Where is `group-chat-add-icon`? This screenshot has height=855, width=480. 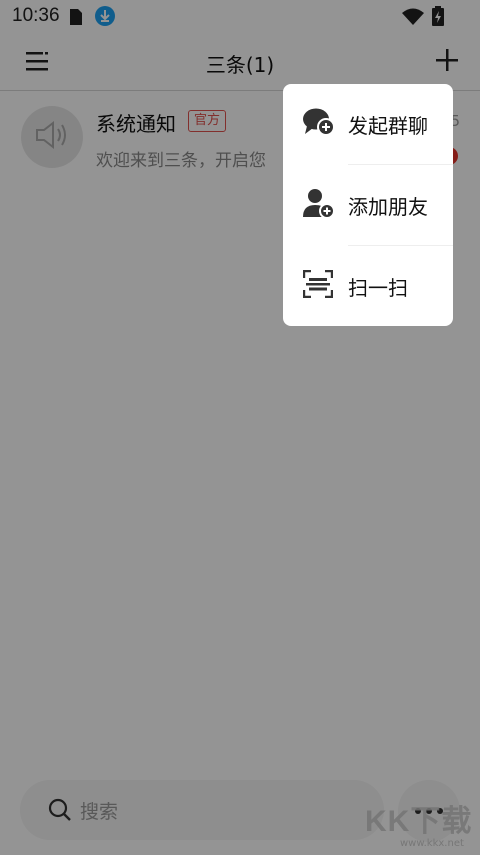 group-chat-add-icon is located at coordinates (319, 125).